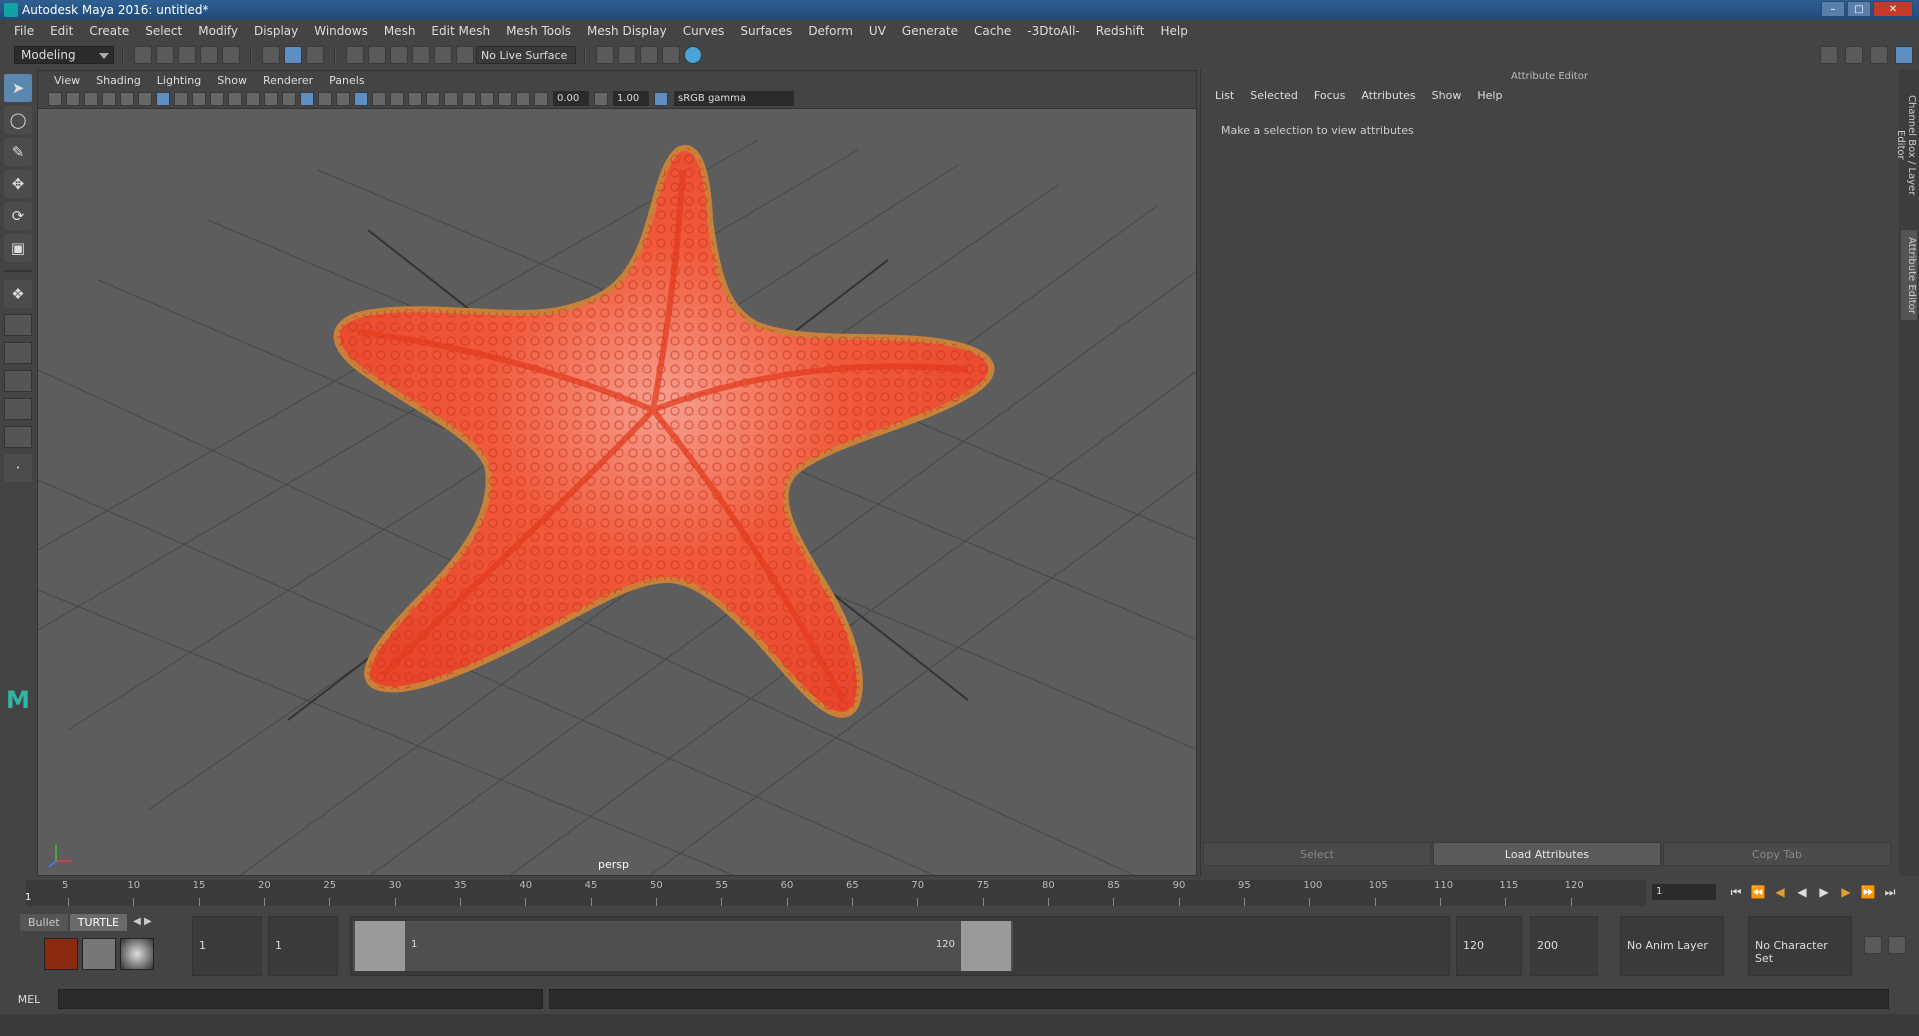  Describe the element at coordinates (465, 55) in the screenshot. I see `magnet-icon` at that location.